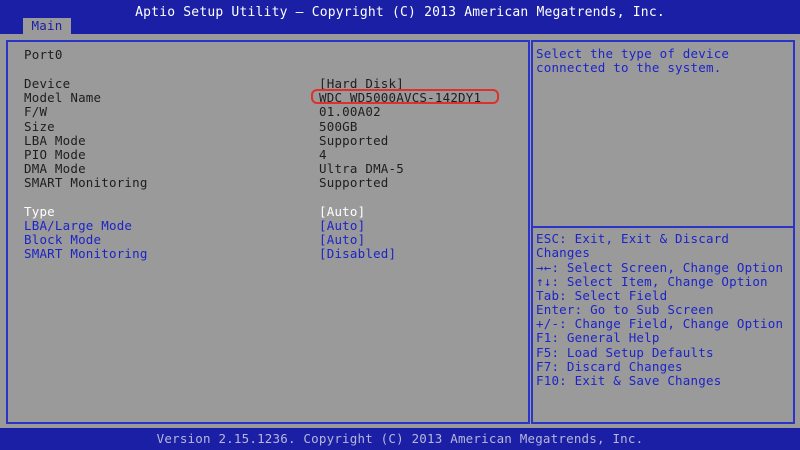 The height and width of the screenshot is (450, 800). Describe the element at coordinates (36, 111) in the screenshot. I see `info-label: F/W` at that location.